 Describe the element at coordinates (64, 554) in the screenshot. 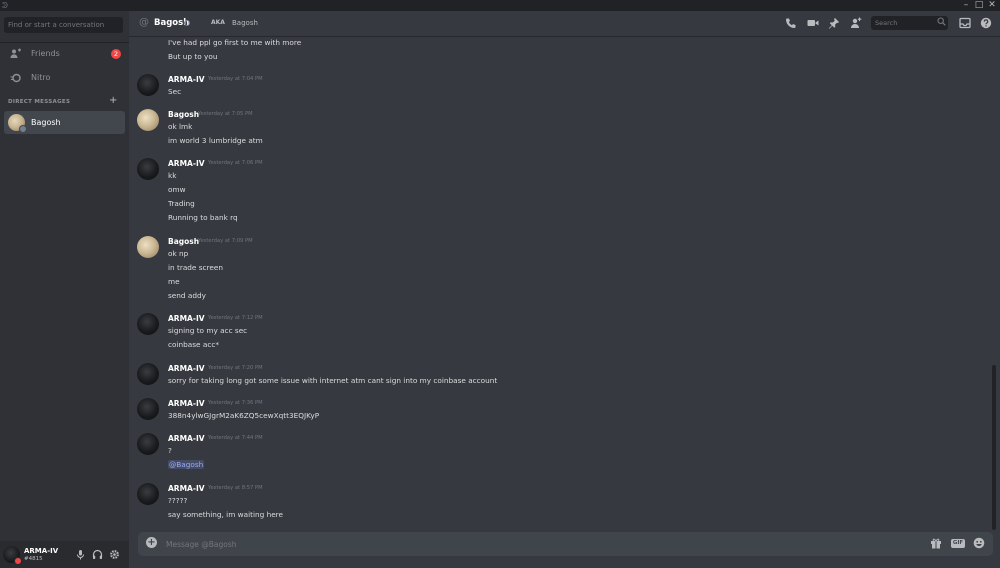

I see `user-panel: ARMA-IV #4815` at that location.